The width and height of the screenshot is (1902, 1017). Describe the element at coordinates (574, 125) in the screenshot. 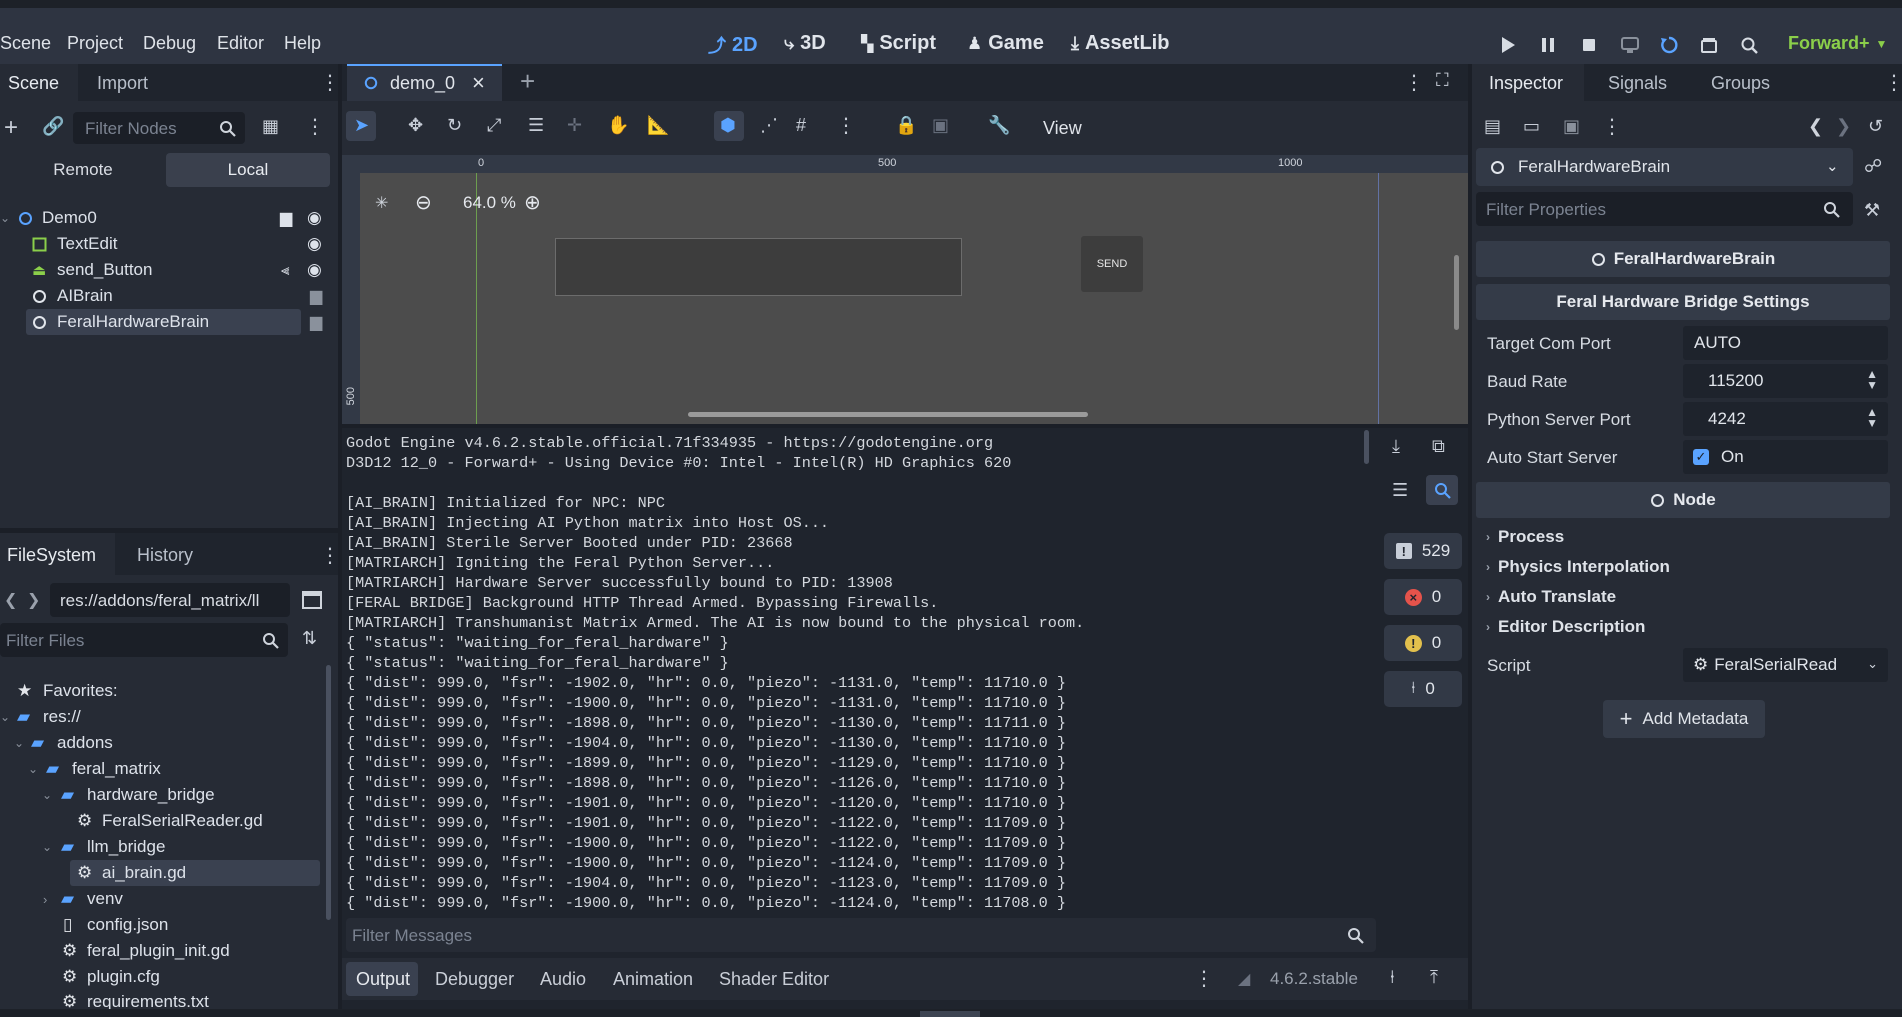

I see `pivot-icon: ✛` at that location.